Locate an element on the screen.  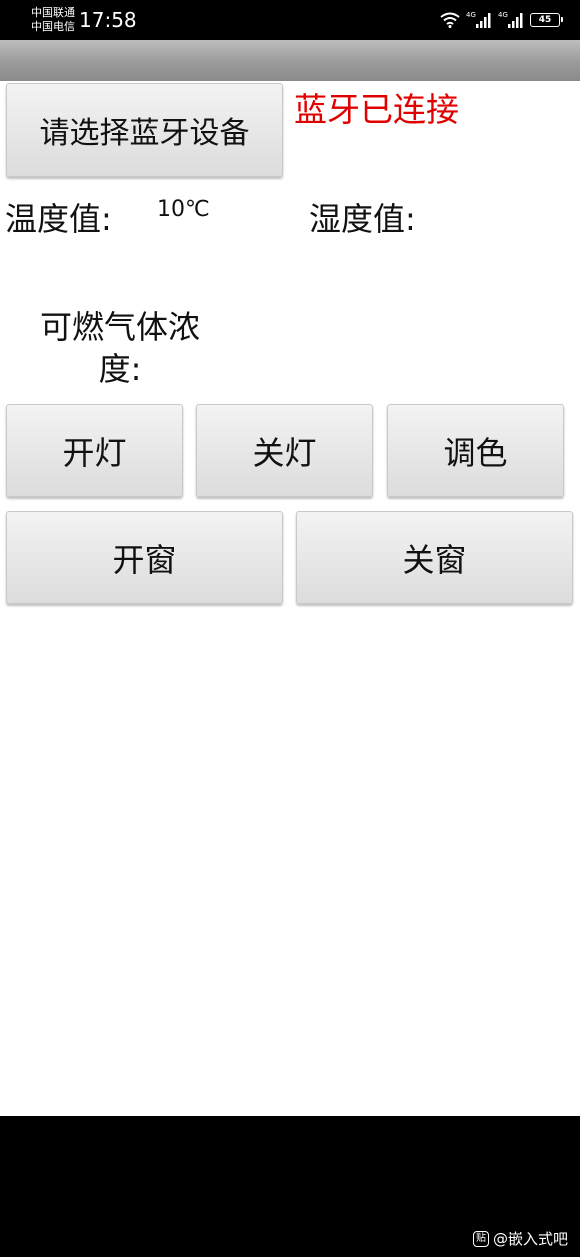
window-open-button: 开窗 is located at coordinates (144, 557).